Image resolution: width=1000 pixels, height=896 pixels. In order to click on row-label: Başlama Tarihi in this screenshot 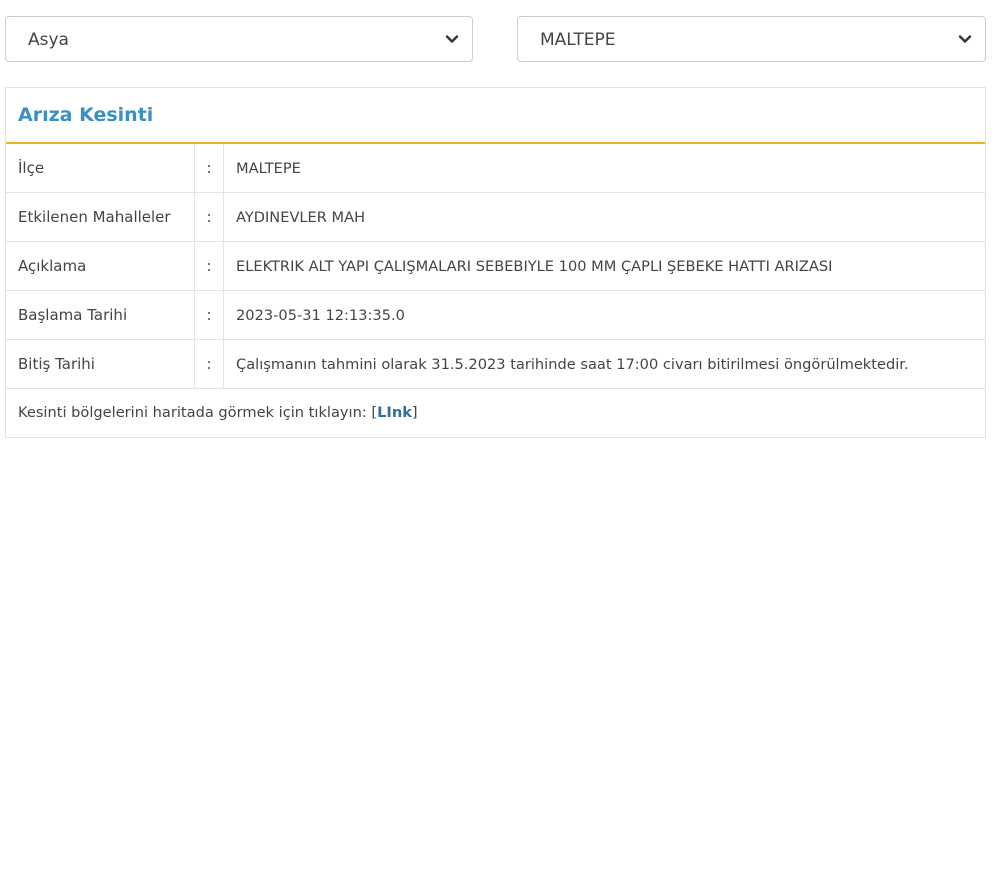, I will do `click(100, 315)`.